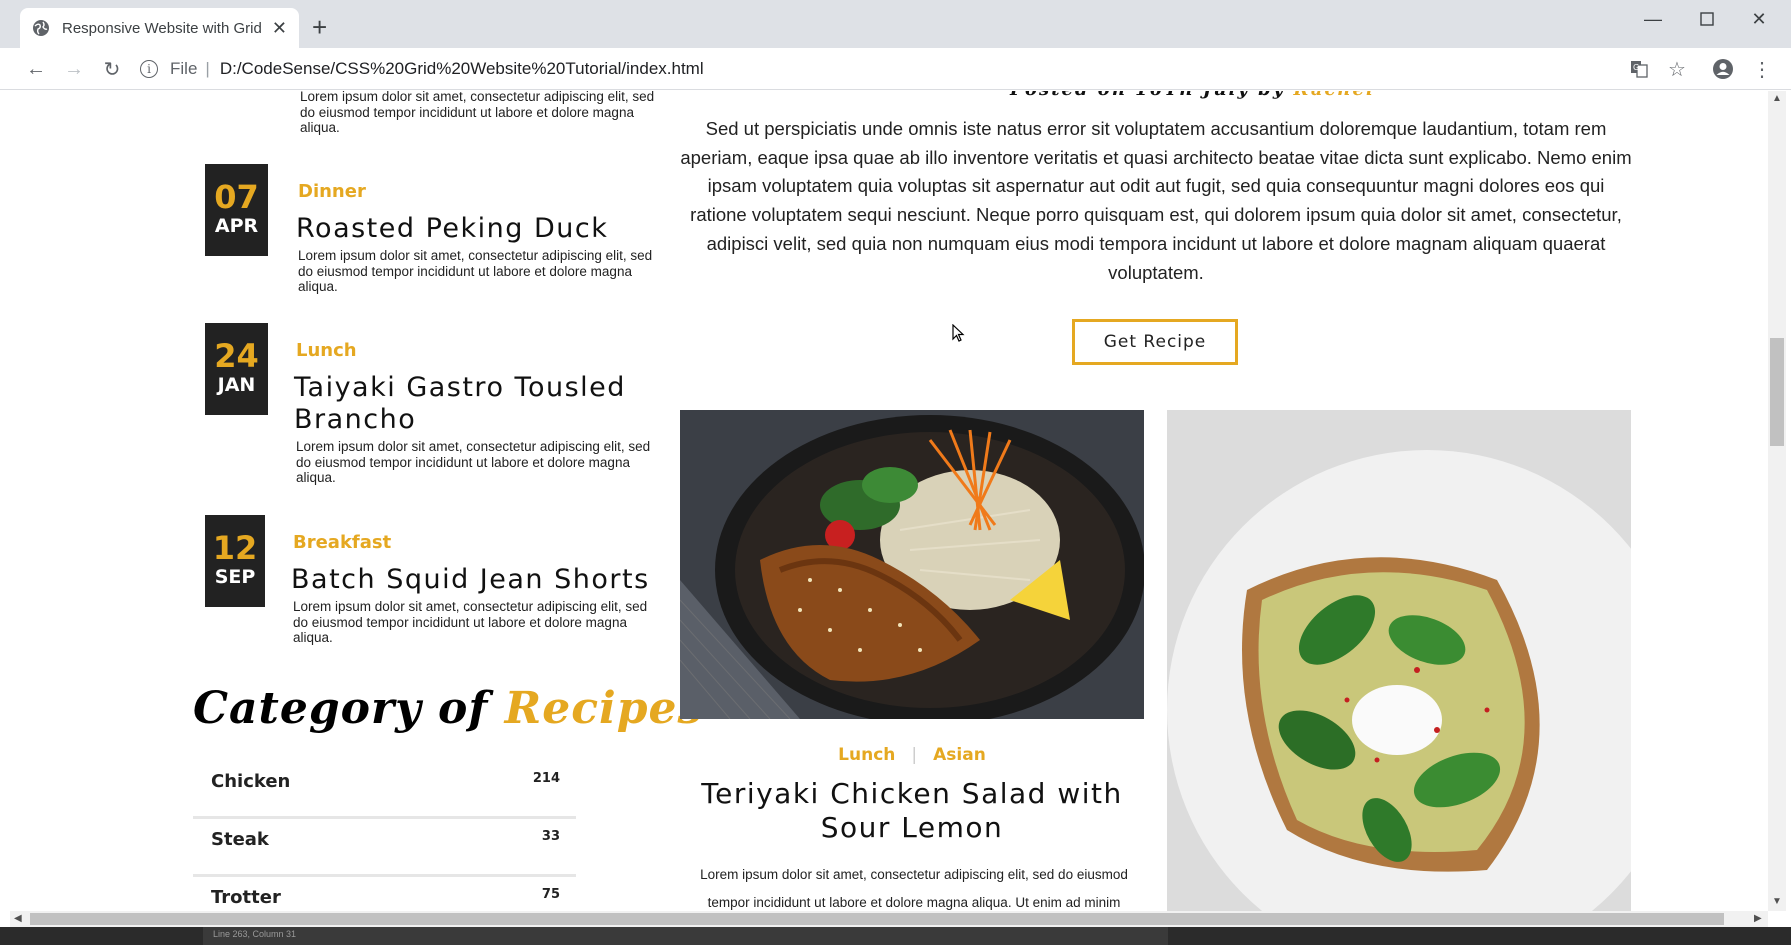  I want to click on editor-status-text: Line 263, Column 31, so click(255, 934).